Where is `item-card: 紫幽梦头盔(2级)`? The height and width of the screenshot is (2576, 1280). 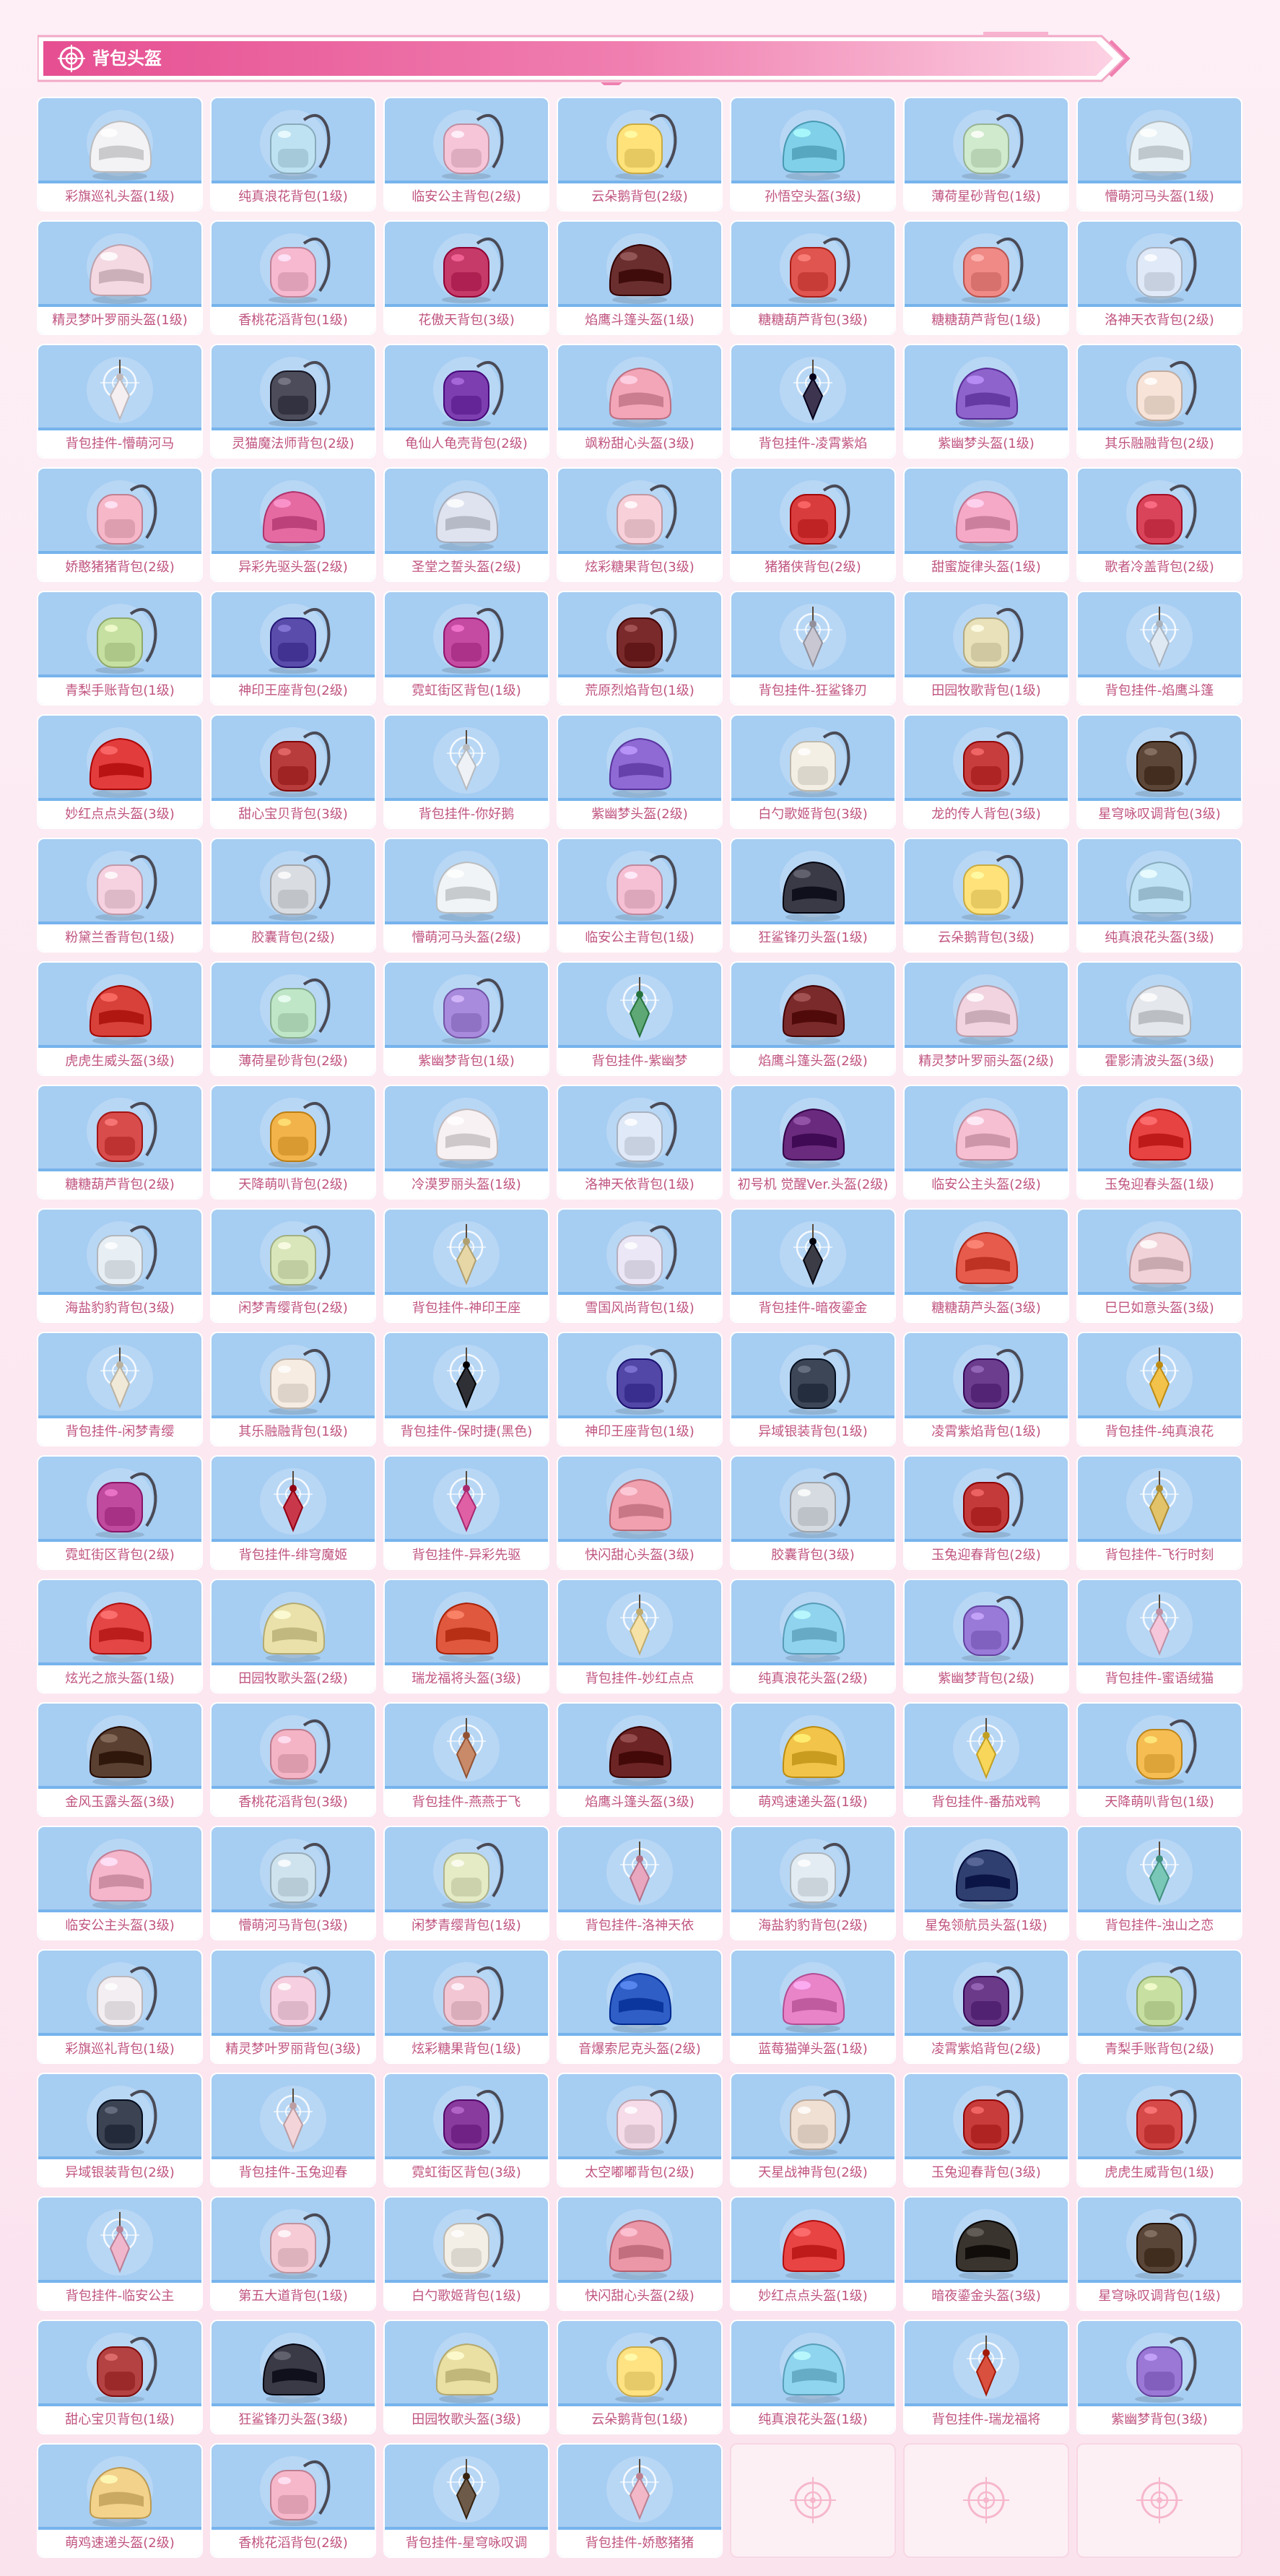
item-card: 紫幽梦头盔(2级) is located at coordinates (640, 771).